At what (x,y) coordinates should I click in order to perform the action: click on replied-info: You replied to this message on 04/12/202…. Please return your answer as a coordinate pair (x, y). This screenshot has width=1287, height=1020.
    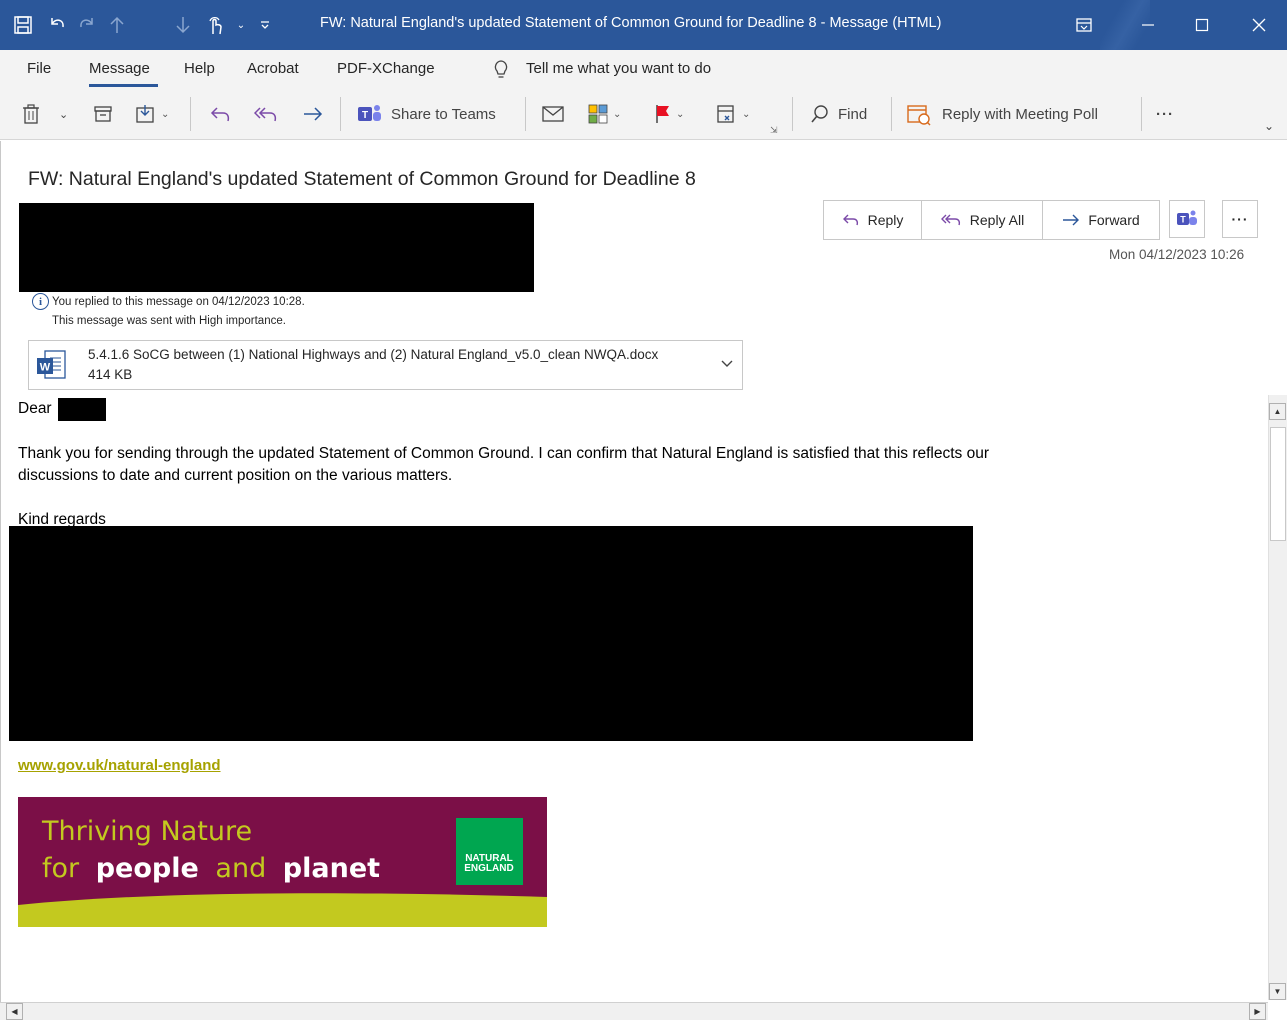
    Looking at the image, I should click on (178, 302).